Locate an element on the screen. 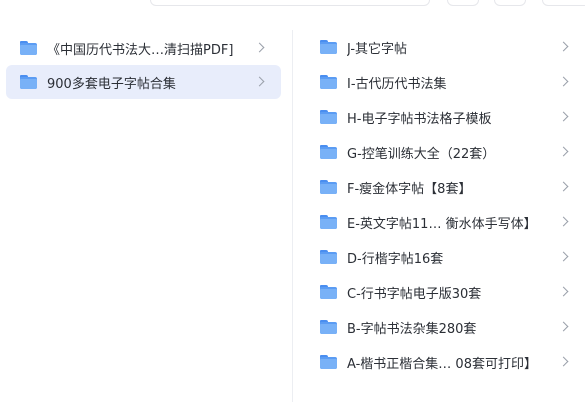 Image resolution: width=585 pixels, height=402 pixels. folder-item: G-控笔训练大全（22套） is located at coordinates (445, 152).